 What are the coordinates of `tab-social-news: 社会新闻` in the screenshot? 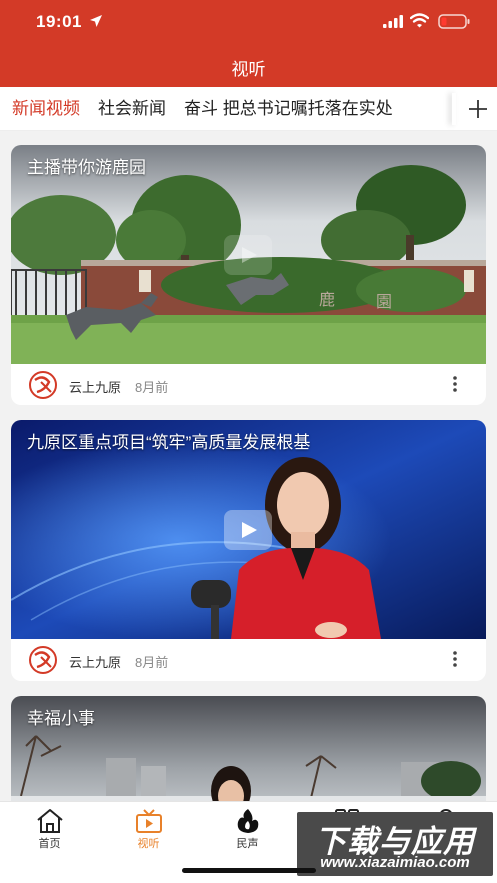 It's located at (129, 108).